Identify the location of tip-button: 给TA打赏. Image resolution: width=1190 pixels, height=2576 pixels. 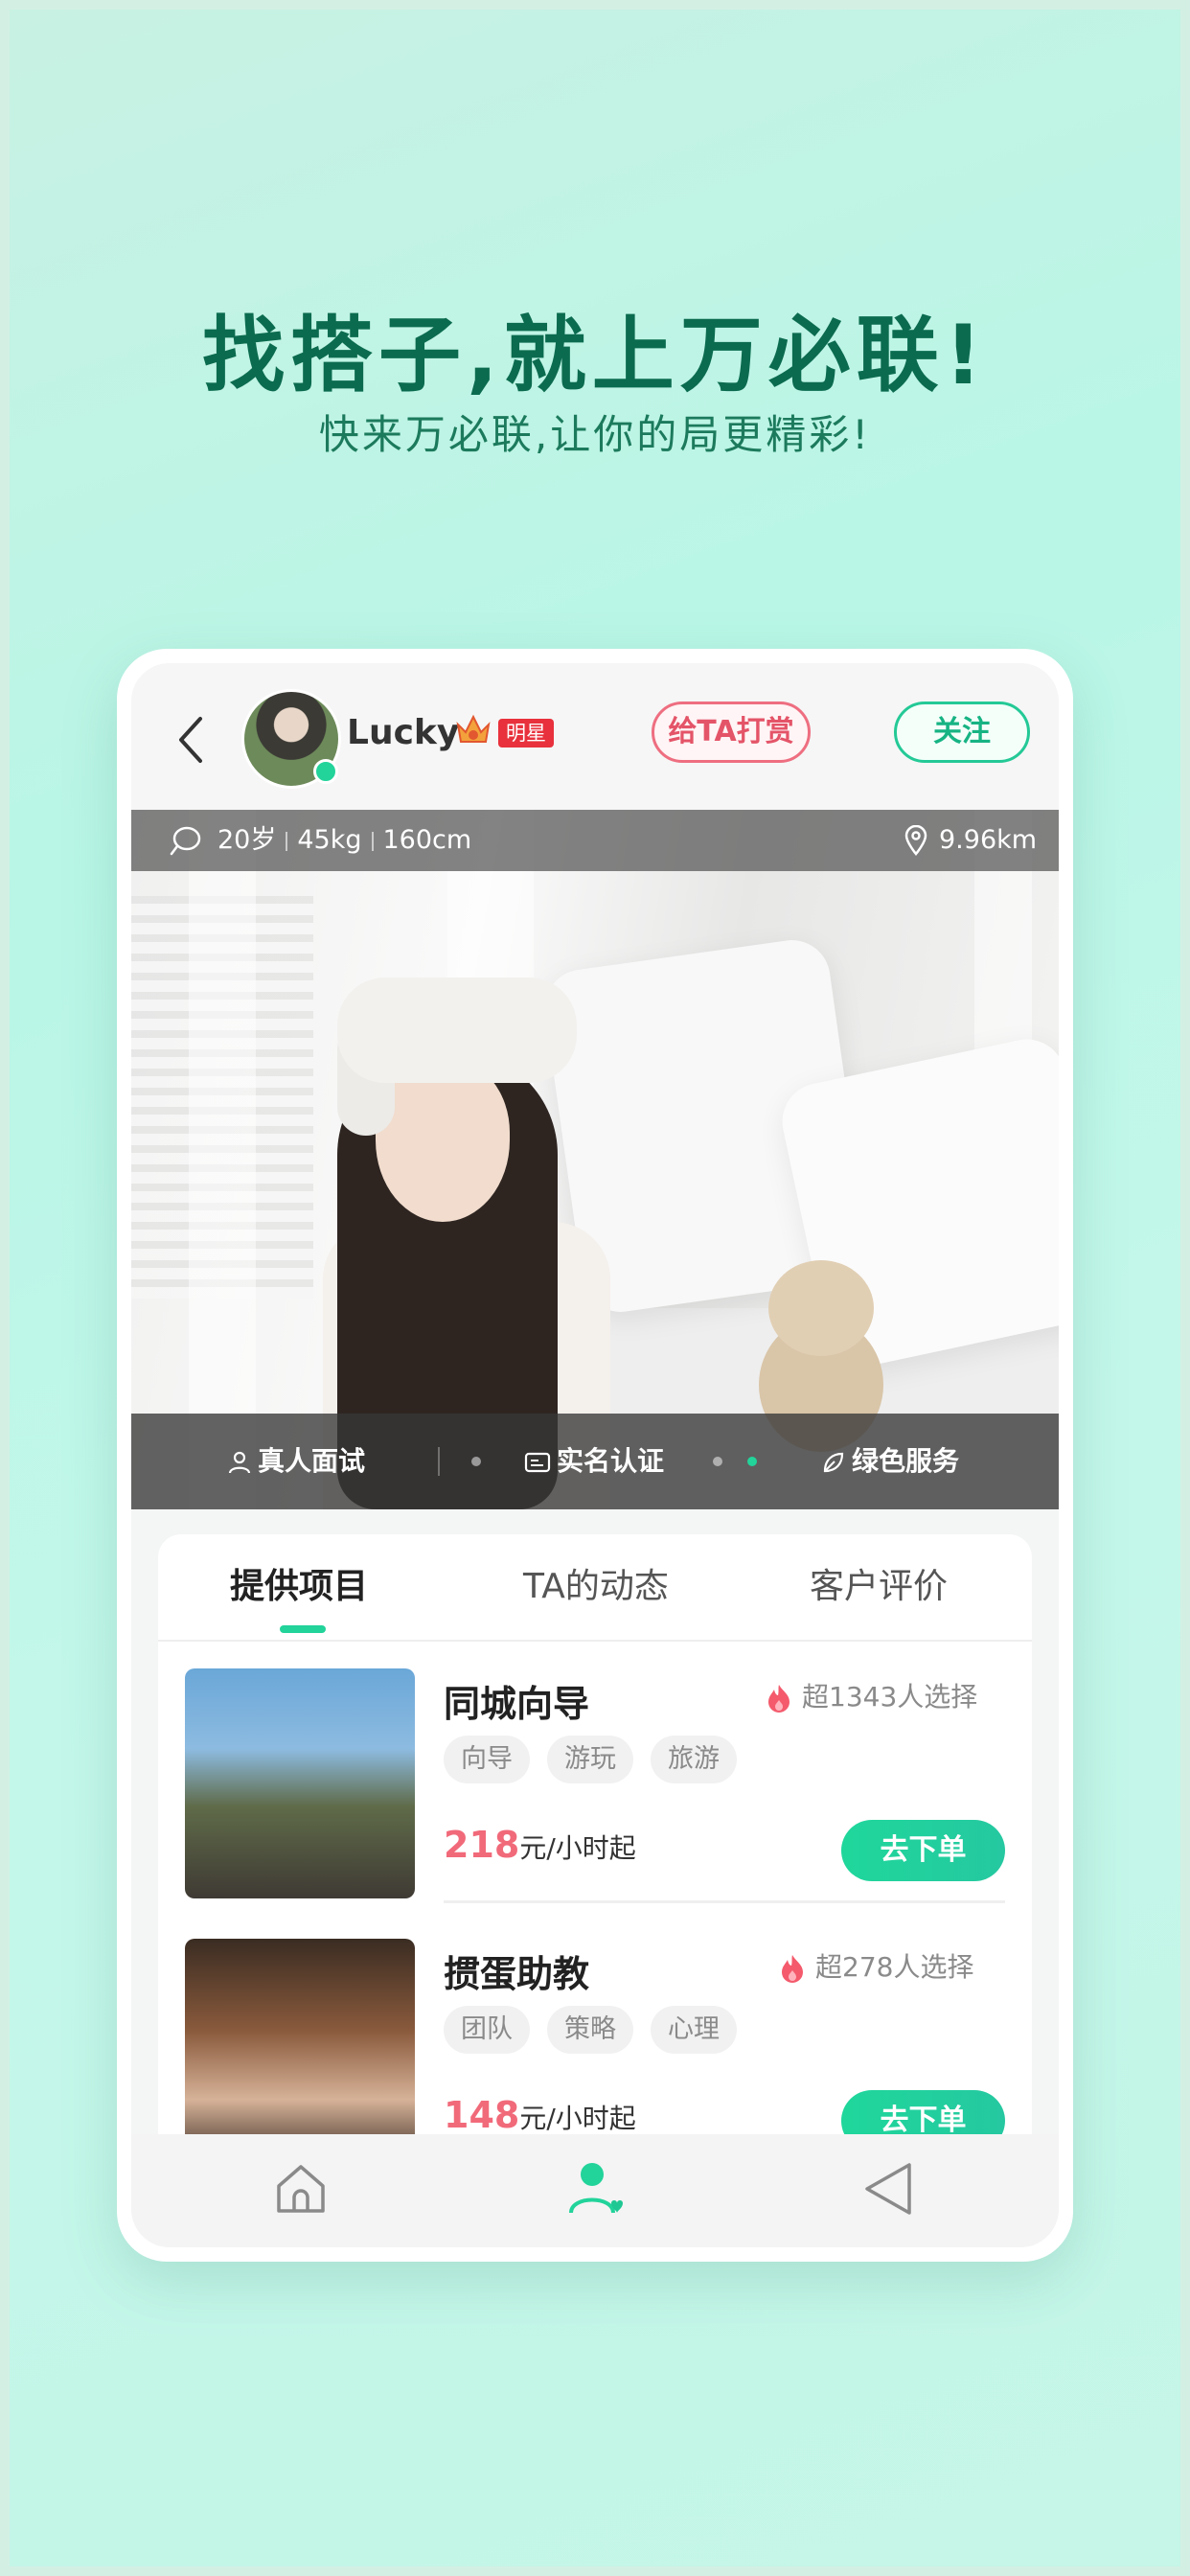
(732, 732).